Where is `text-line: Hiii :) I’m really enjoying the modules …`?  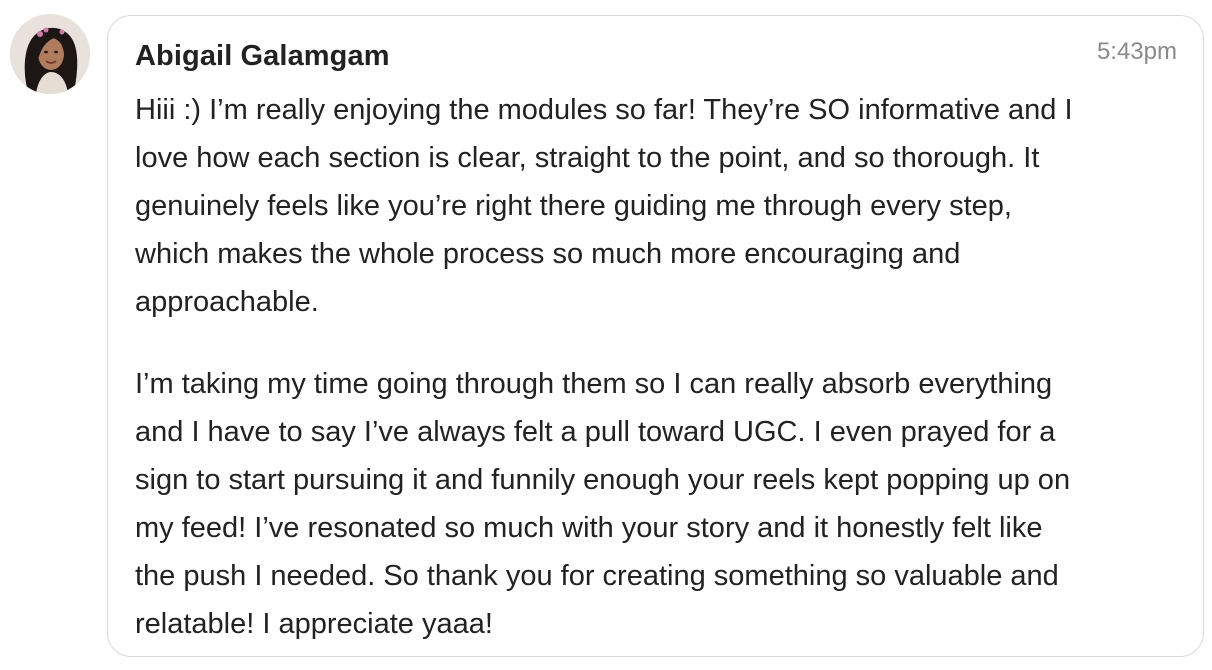
text-line: Hiii :) I’m really enjoying the modules … is located at coordinates (604, 110).